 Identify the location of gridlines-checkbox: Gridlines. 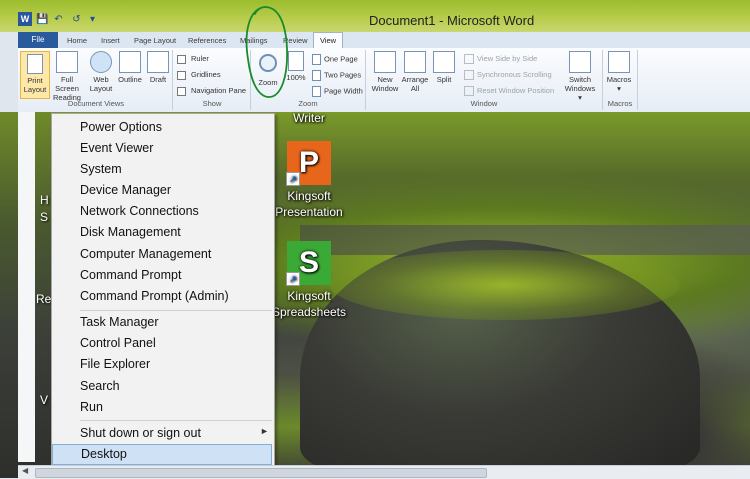
(199, 75).